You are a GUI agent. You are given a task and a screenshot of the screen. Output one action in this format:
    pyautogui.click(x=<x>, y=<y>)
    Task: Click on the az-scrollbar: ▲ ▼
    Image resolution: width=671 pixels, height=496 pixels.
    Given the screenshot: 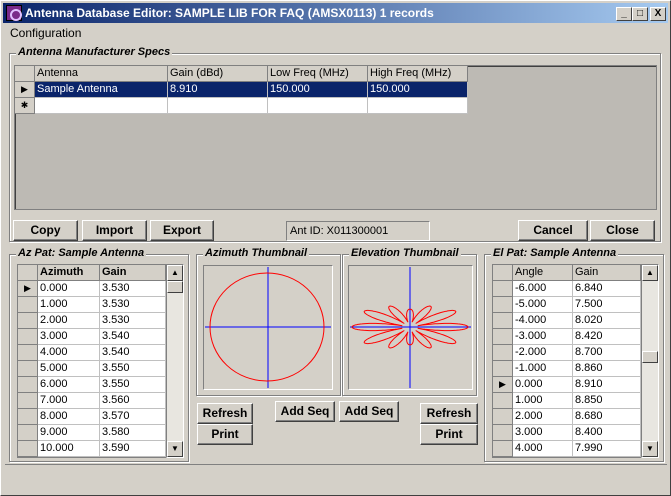 What is the action you would take?
    pyautogui.click(x=175, y=361)
    